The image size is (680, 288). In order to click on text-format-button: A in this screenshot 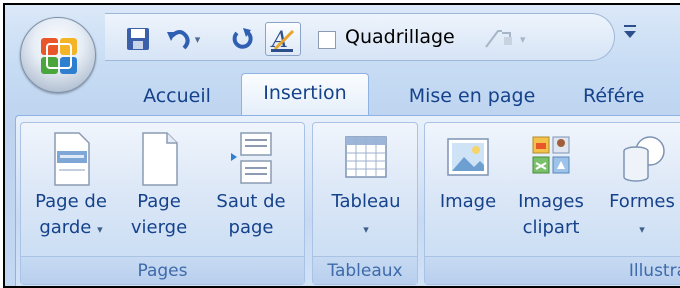, I will do `click(283, 39)`.